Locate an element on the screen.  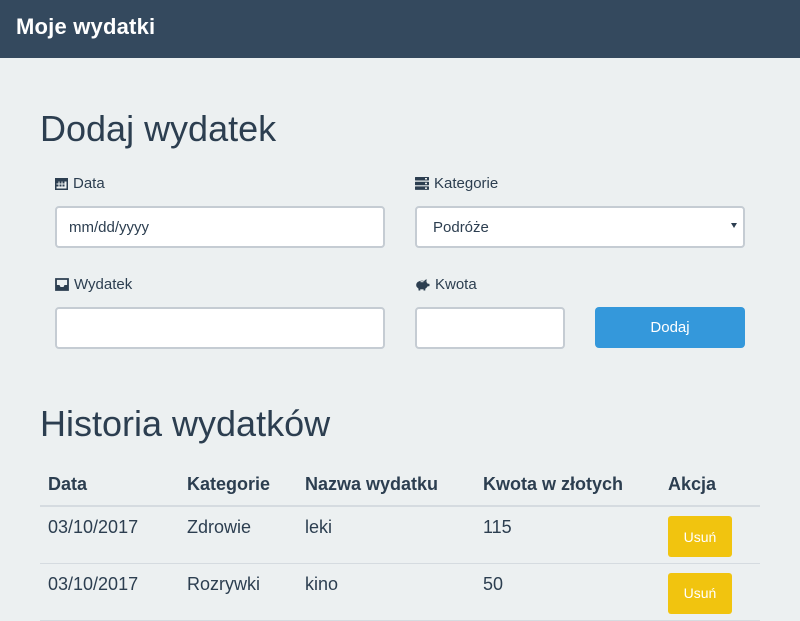
date-label-text: Data is located at coordinates (89, 183).